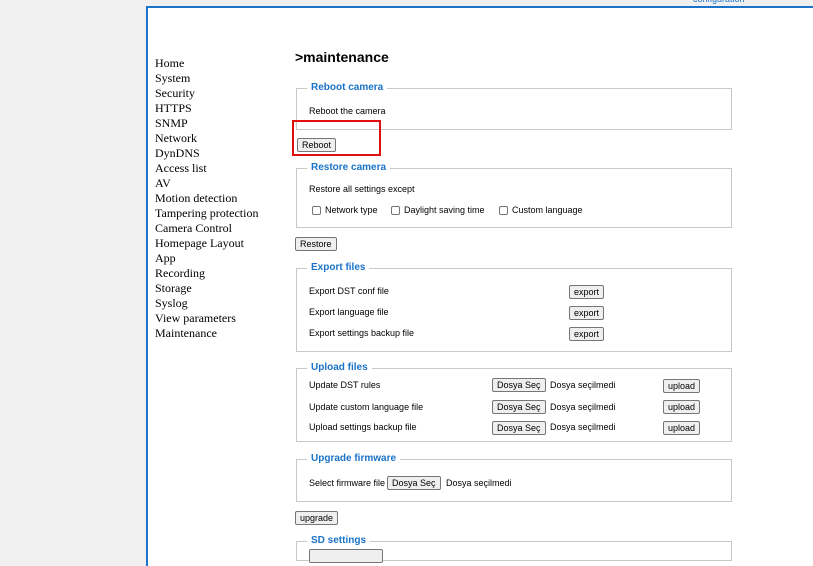  What do you see at coordinates (587, 292) in the screenshot?
I see `export-dst-button: export` at bounding box center [587, 292].